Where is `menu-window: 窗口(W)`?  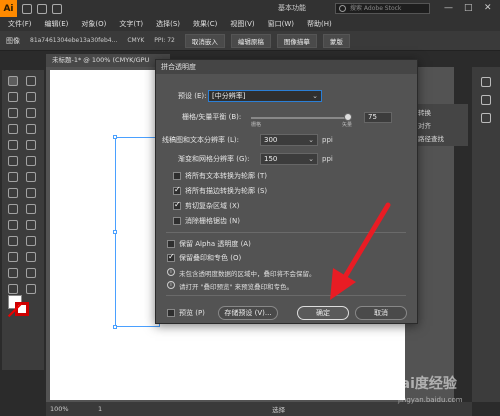 menu-window: 窗口(W) is located at coordinates (281, 24).